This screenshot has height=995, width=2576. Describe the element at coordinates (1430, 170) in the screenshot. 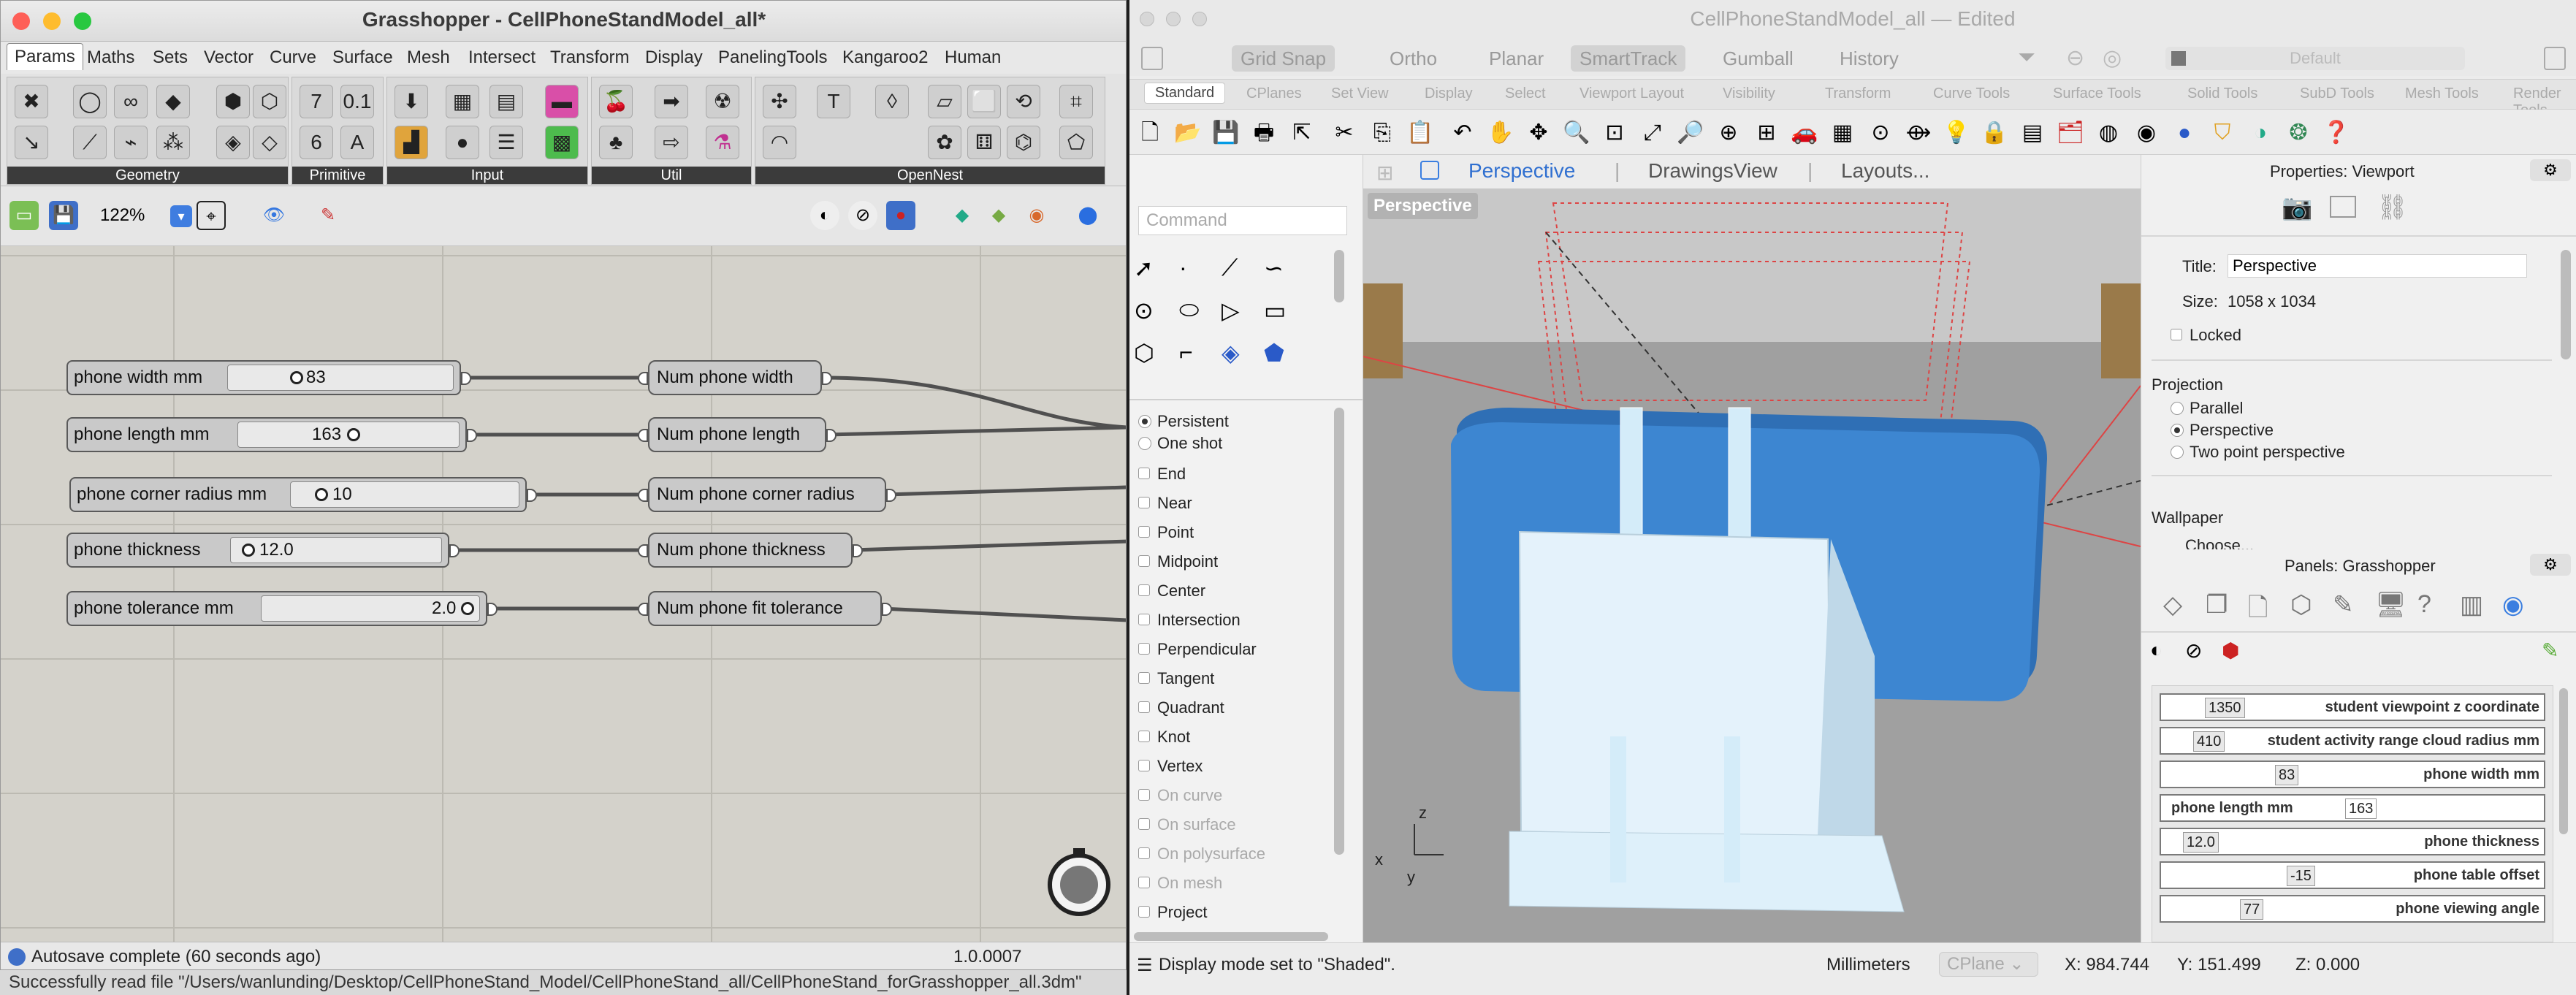

I see `single-viewport-icon` at that location.